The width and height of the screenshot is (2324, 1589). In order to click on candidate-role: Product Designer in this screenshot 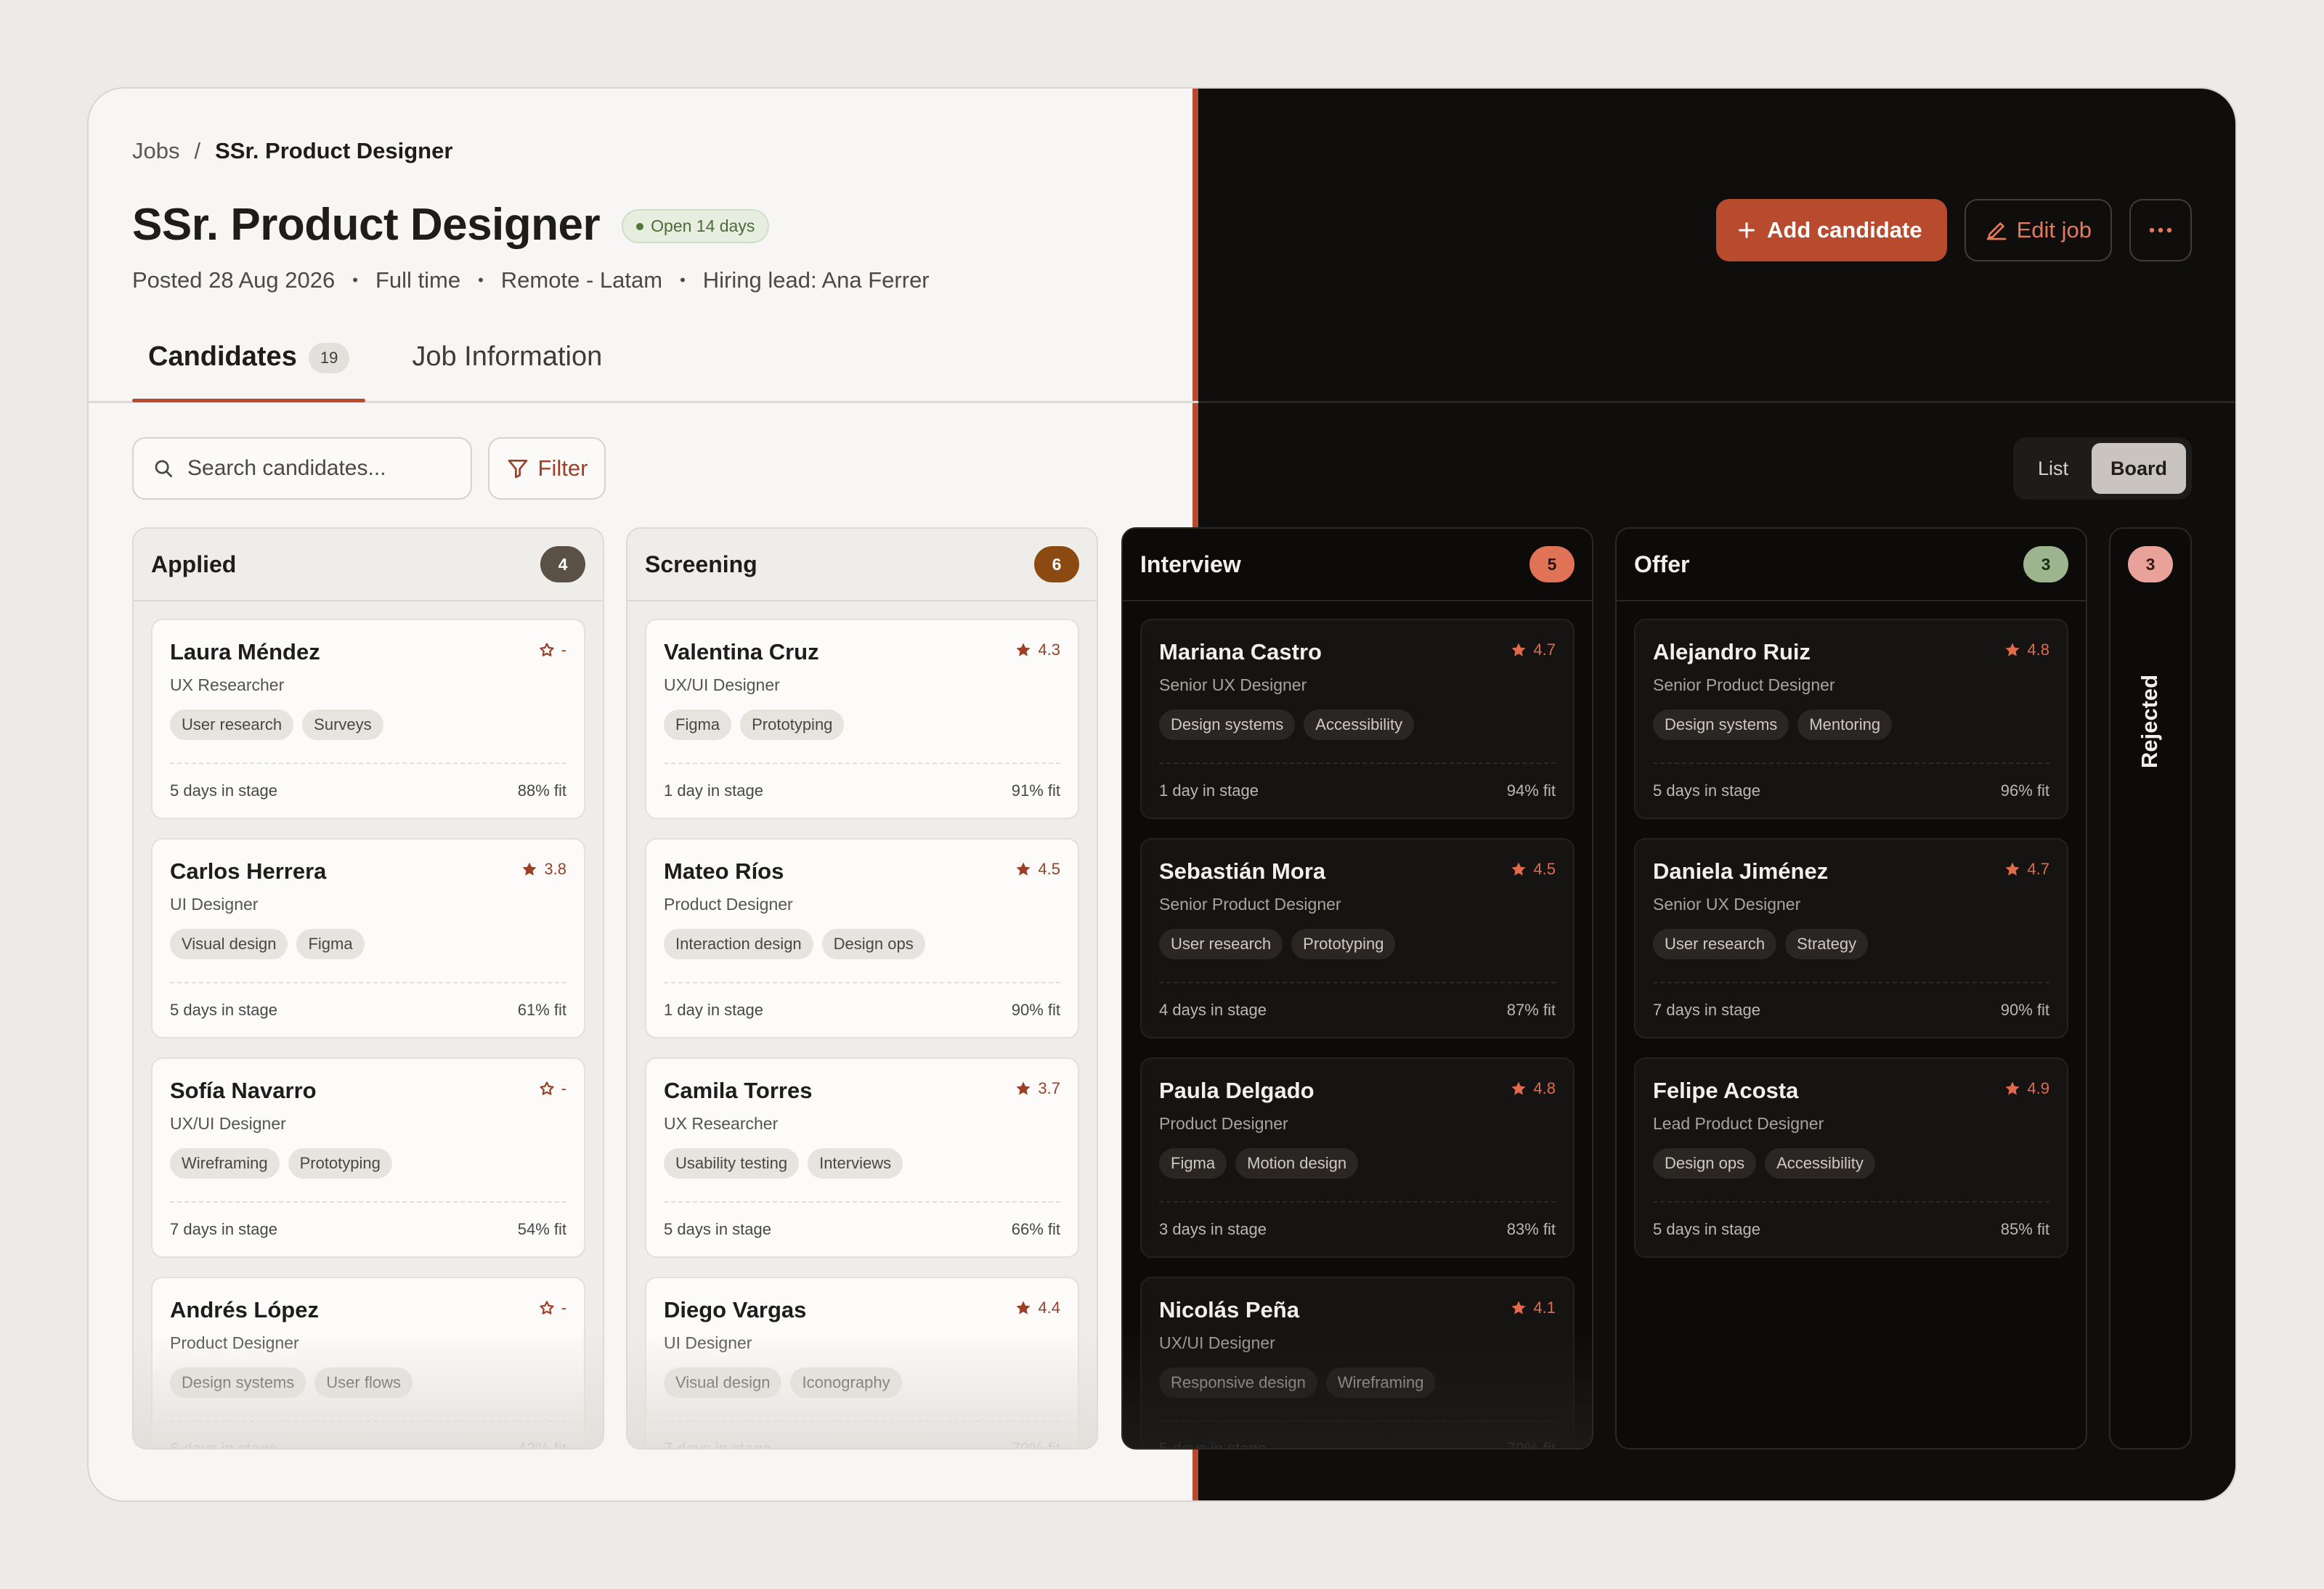, I will do `click(1223, 1123)`.